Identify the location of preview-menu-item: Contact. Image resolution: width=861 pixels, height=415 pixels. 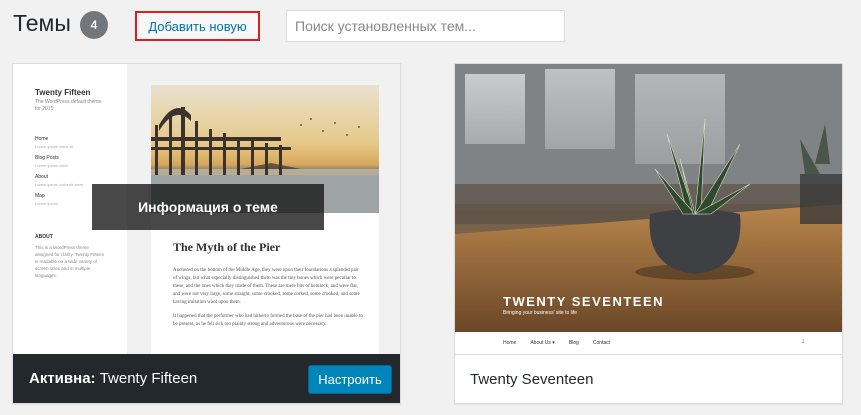
(601, 343).